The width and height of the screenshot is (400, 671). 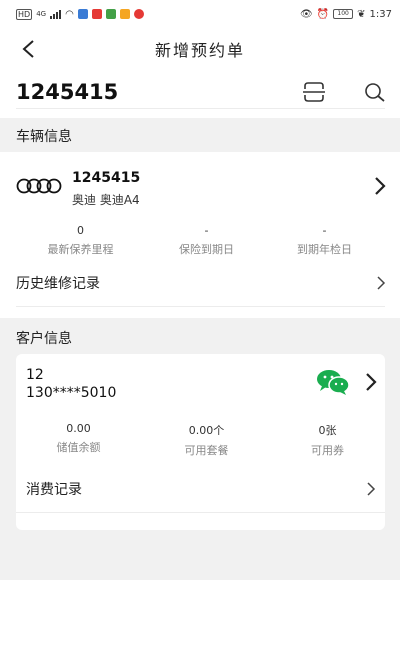 I want to click on stat-label: 保险到期日, so click(x=206, y=249).